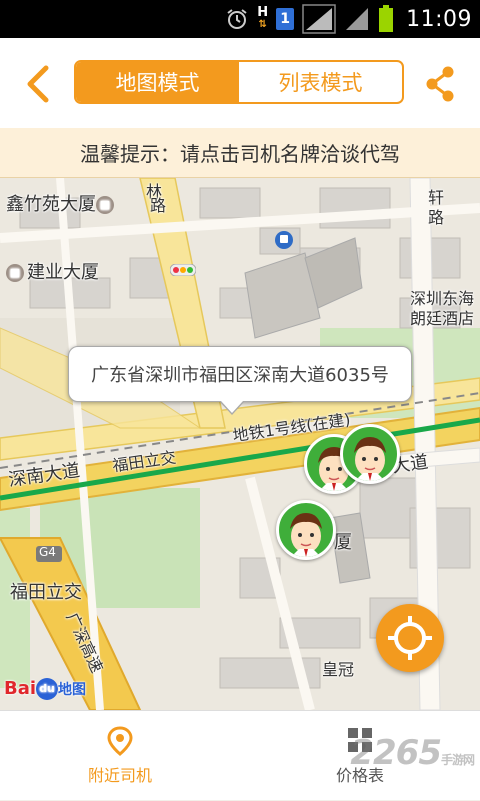  Describe the element at coordinates (442, 318) in the screenshot. I see `map-label-hotel-line2: 朗廷酒店` at that location.